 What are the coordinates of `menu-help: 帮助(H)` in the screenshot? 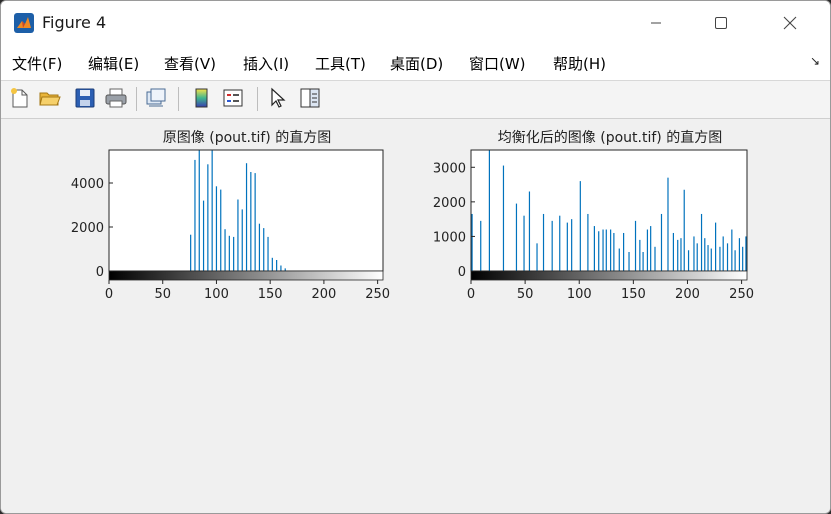 It's located at (579, 63).